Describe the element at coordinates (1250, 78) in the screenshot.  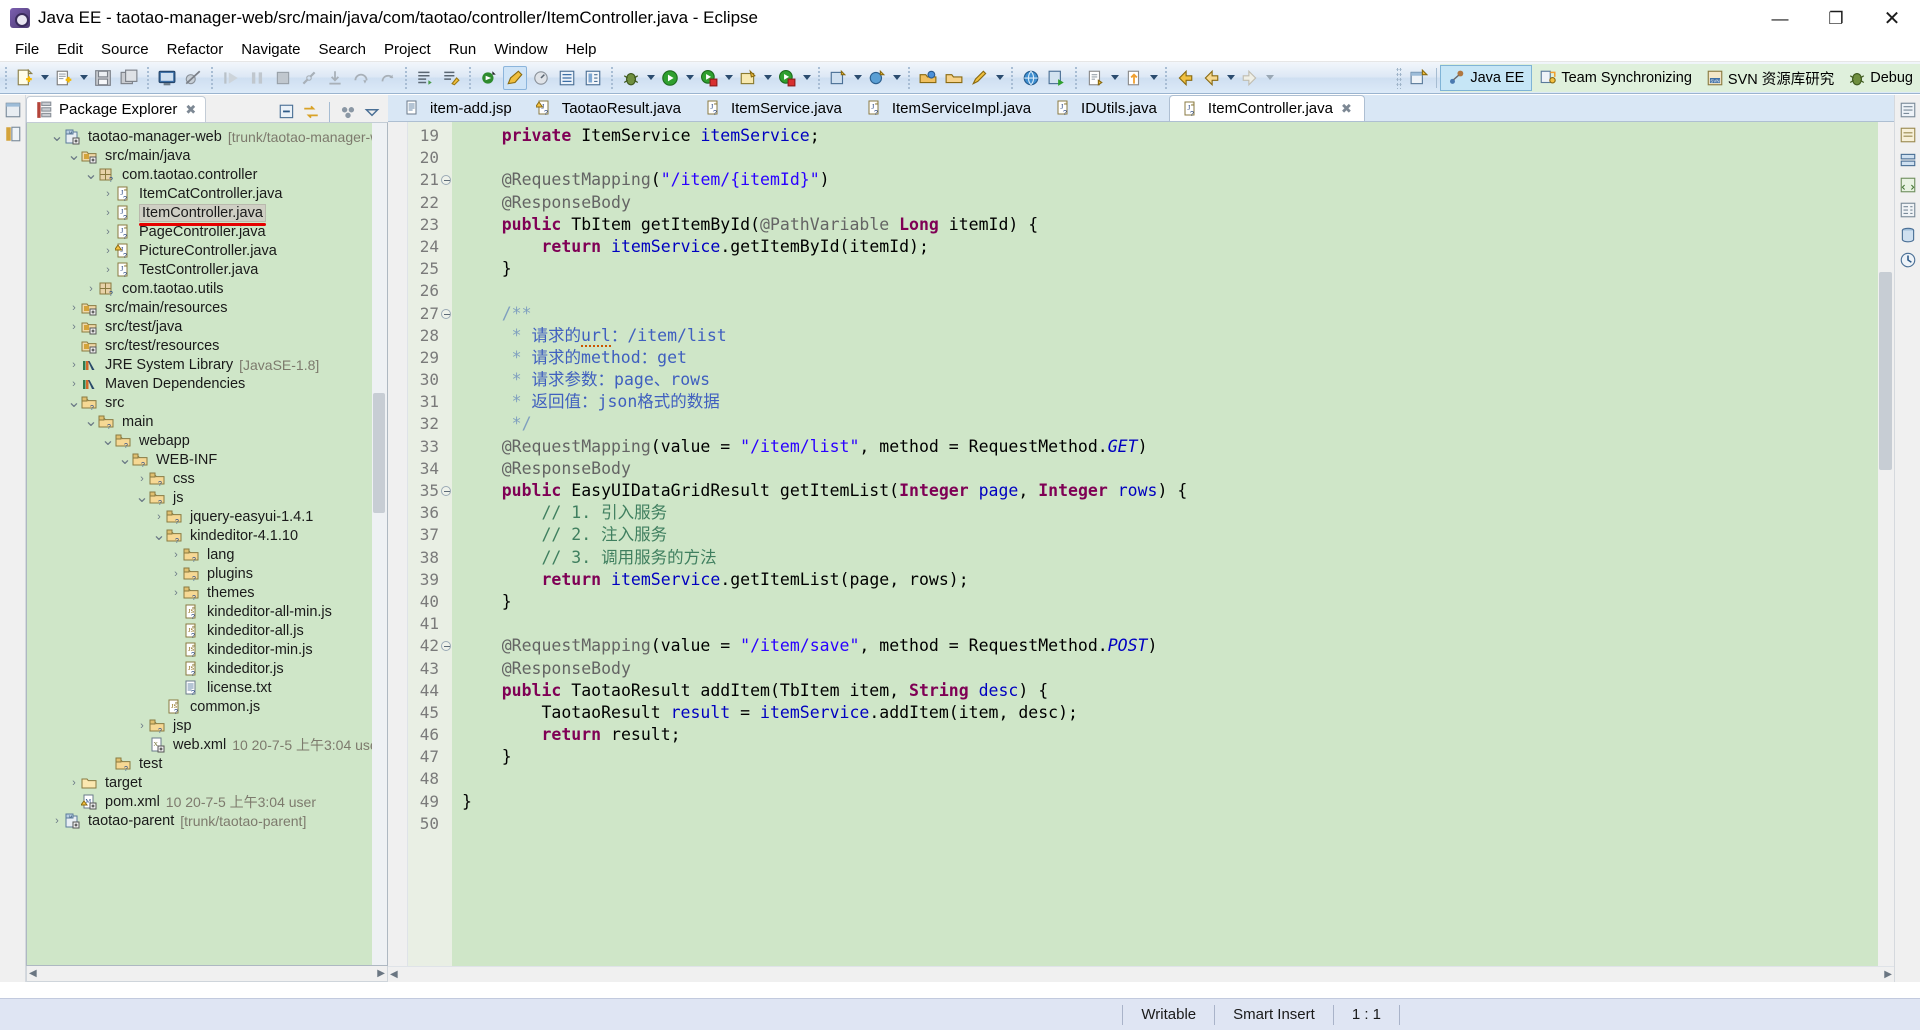
I see `forward-arrow-icon` at that location.